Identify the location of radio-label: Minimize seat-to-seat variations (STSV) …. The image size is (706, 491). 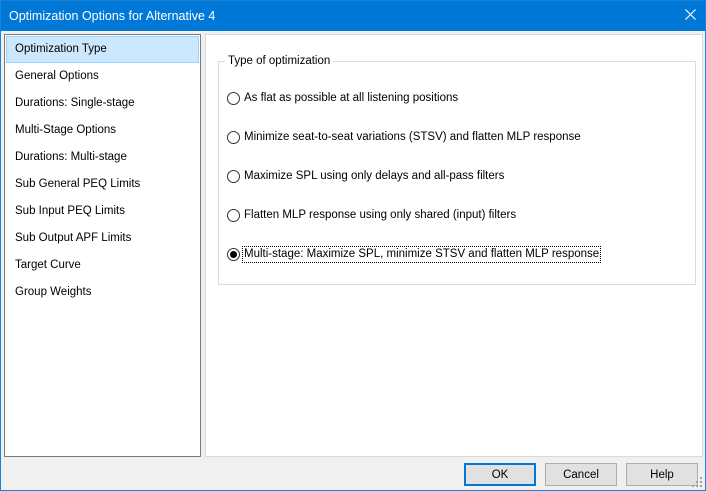
(412, 137).